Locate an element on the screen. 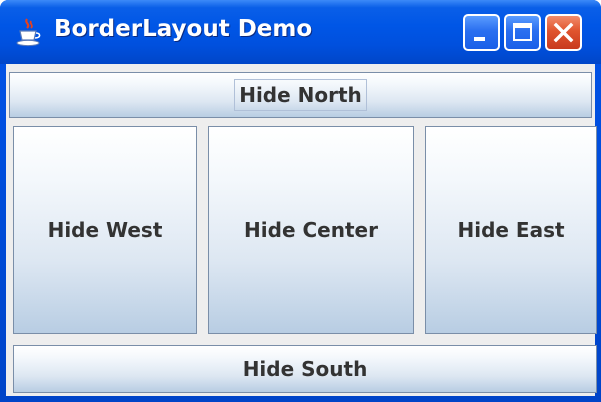  hide-west-label: Hide West is located at coordinates (105, 230).